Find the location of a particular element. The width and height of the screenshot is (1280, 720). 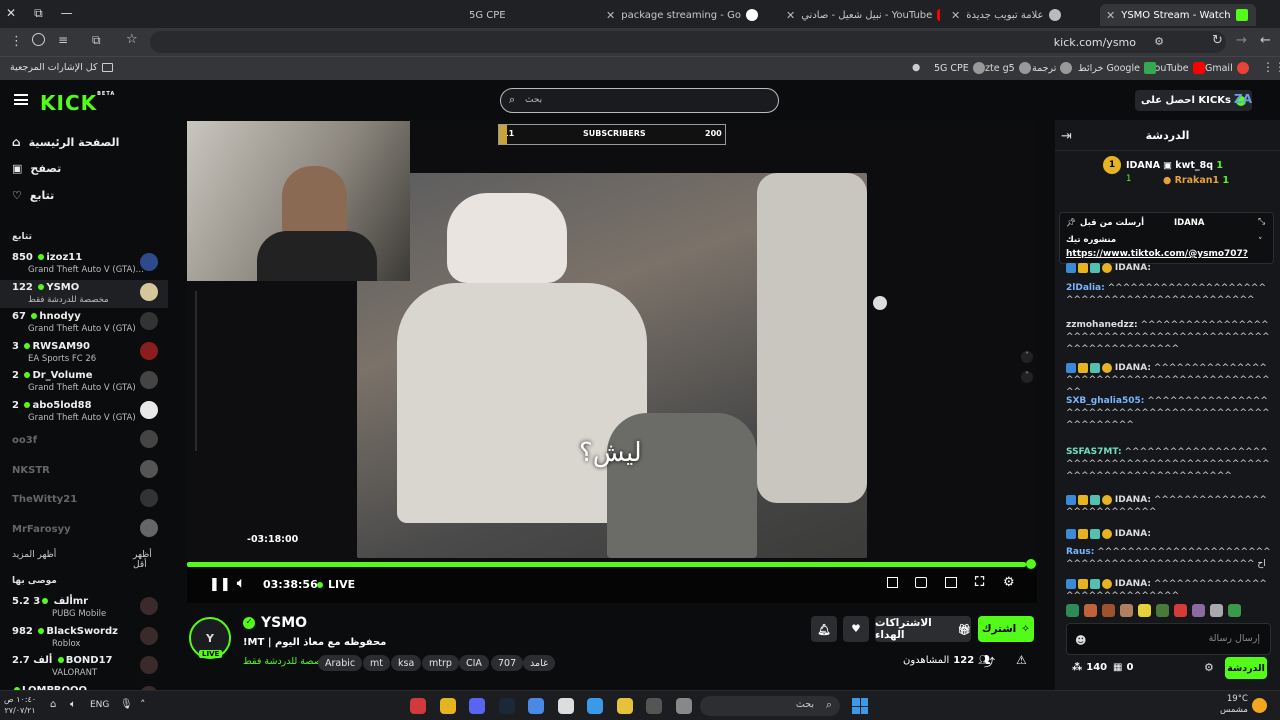

sidebar-channel: oo3f is located at coordinates (84, 441).